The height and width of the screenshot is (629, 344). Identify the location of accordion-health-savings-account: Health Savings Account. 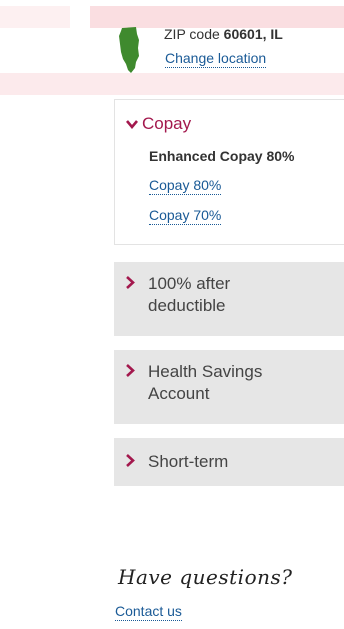
(229, 387).